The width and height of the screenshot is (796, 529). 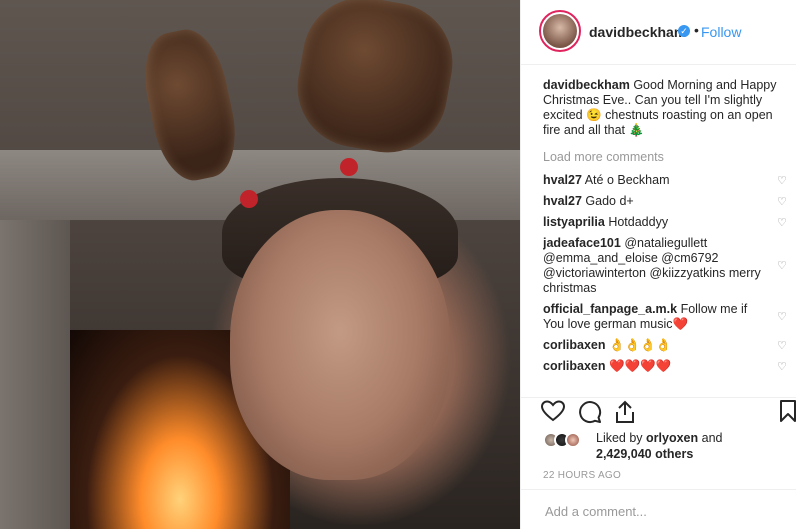 I want to click on post-actions-bar, so click(x=658, y=411).